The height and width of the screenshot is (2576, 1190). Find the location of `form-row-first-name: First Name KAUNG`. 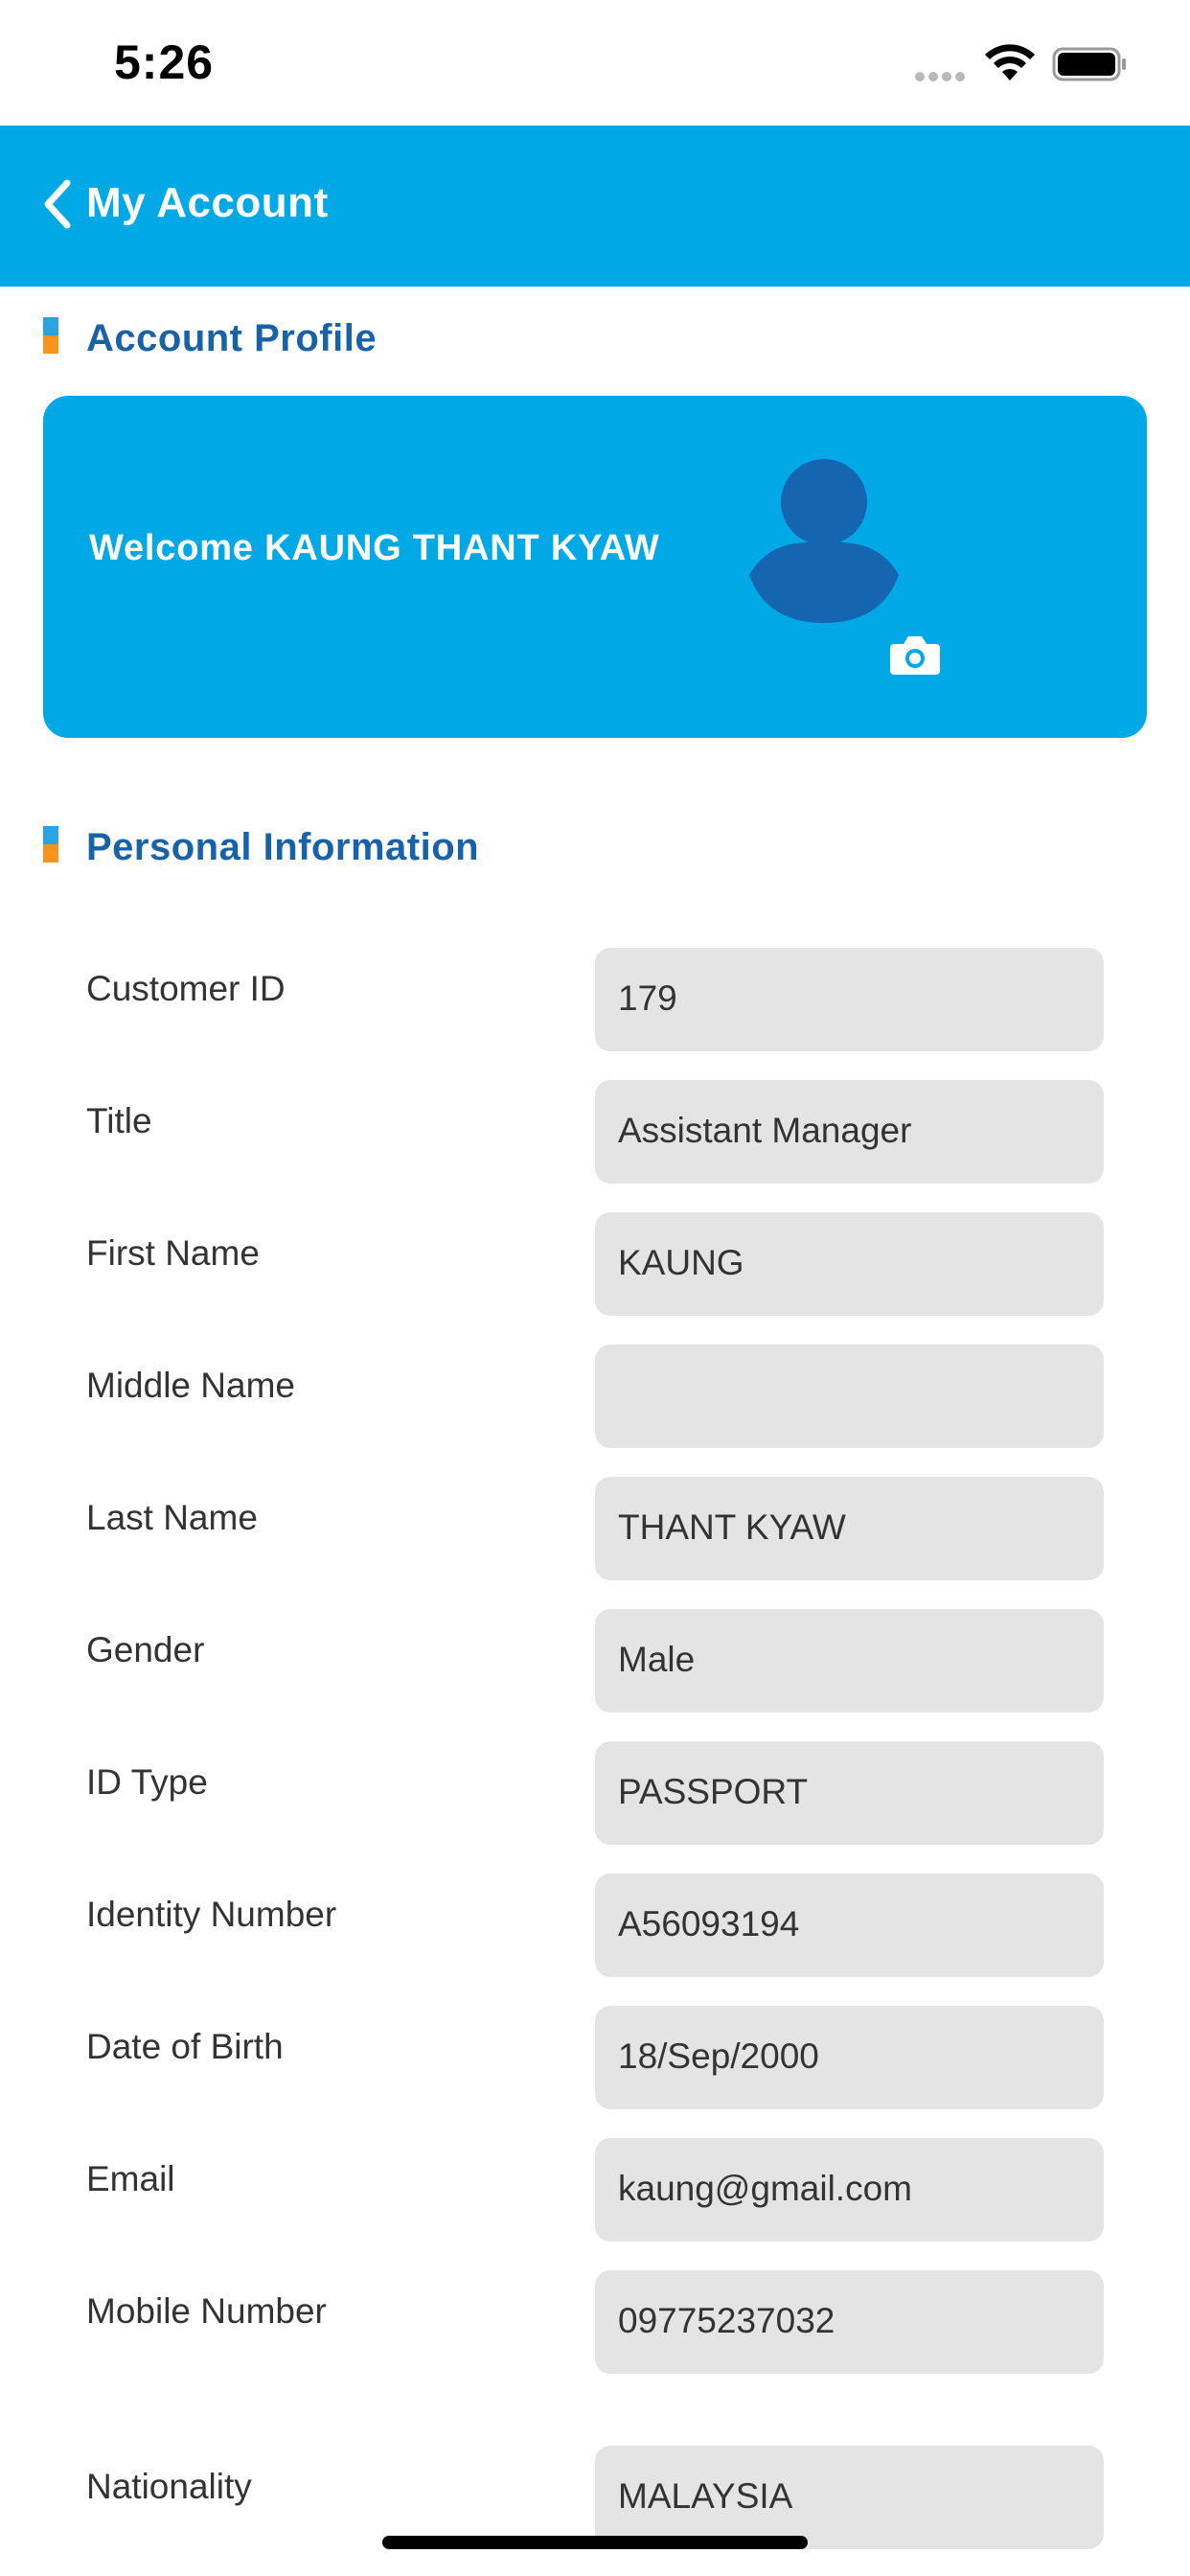

form-row-first-name: First Name KAUNG is located at coordinates (595, 1264).